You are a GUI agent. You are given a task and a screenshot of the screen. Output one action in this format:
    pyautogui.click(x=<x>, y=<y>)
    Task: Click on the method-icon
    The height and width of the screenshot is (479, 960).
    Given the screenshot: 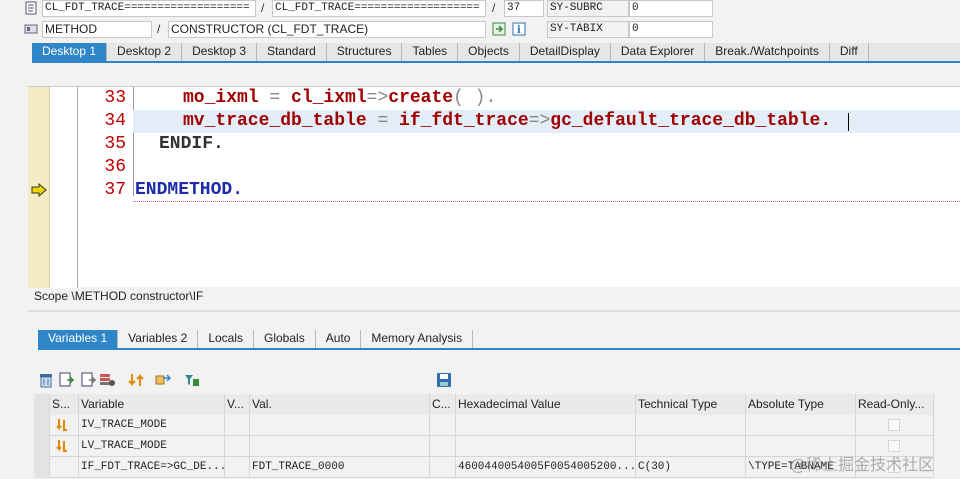 What is the action you would take?
    pyautogui.click(x=31, y=29)
    